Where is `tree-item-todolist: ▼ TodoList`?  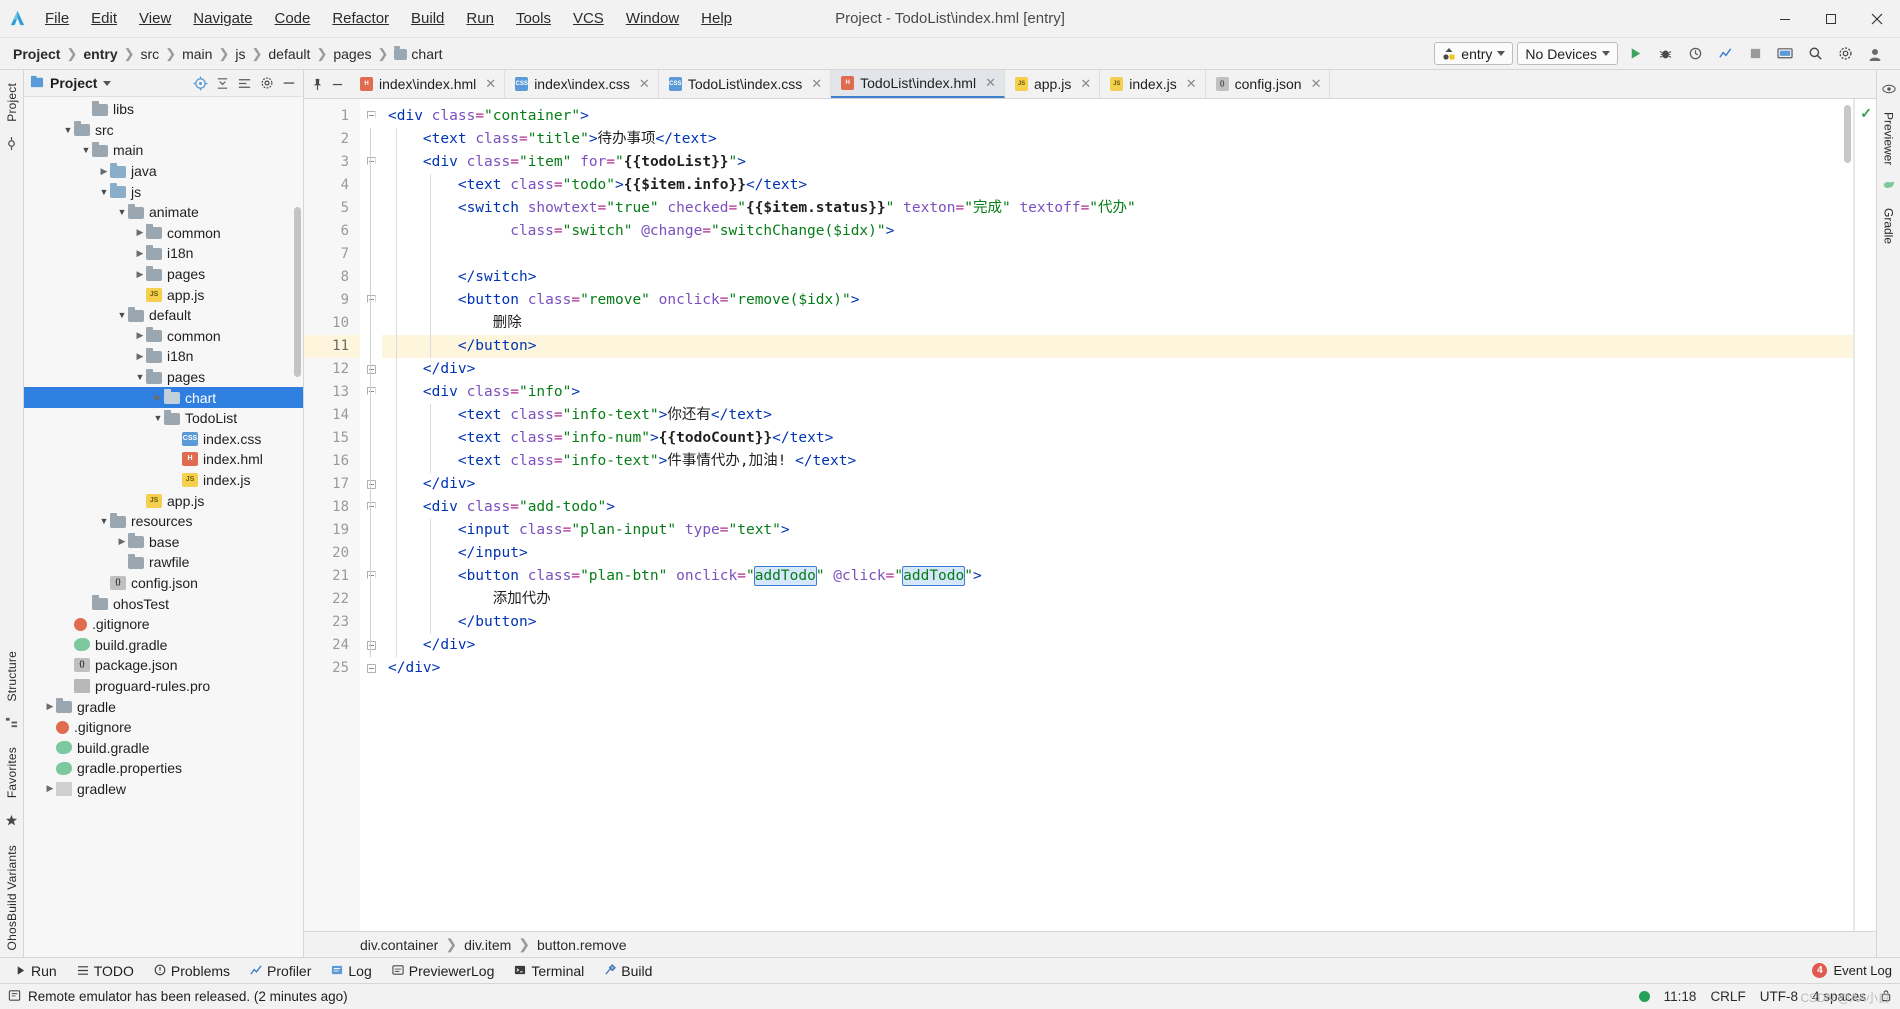 tree-item-todolist: ▼ TodoList is located at coordinates (163, 418).